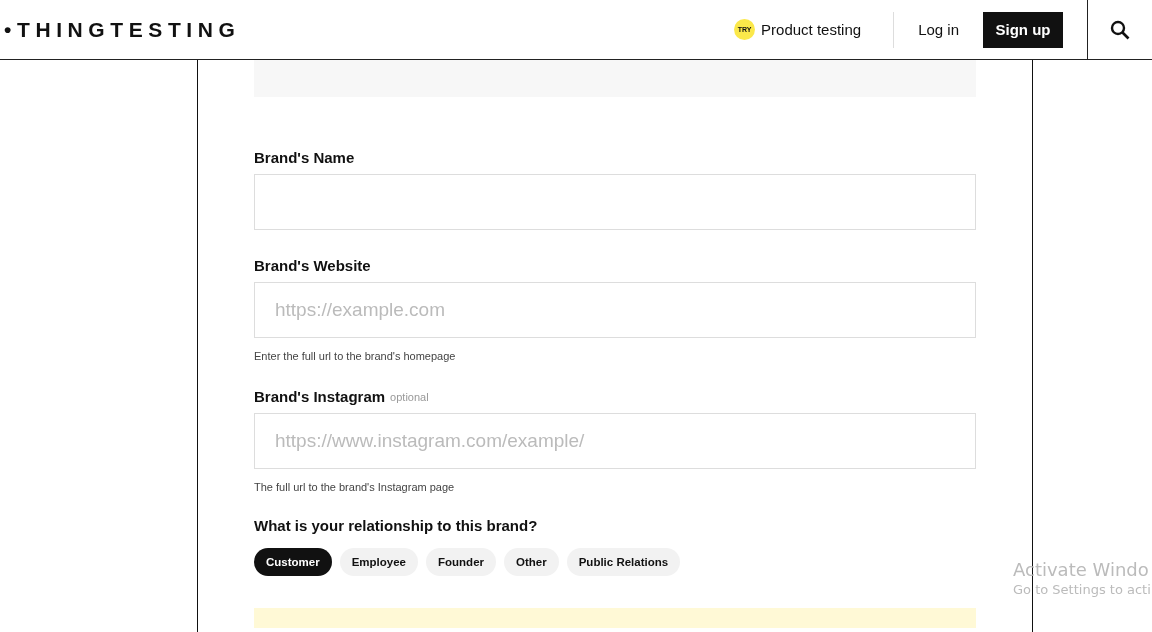 This screenshot has width=1152, height=632. What do you see at coordinates (1120, 29) in the screenshot?
I see `search-icon` at bounding box center [1120, 29].